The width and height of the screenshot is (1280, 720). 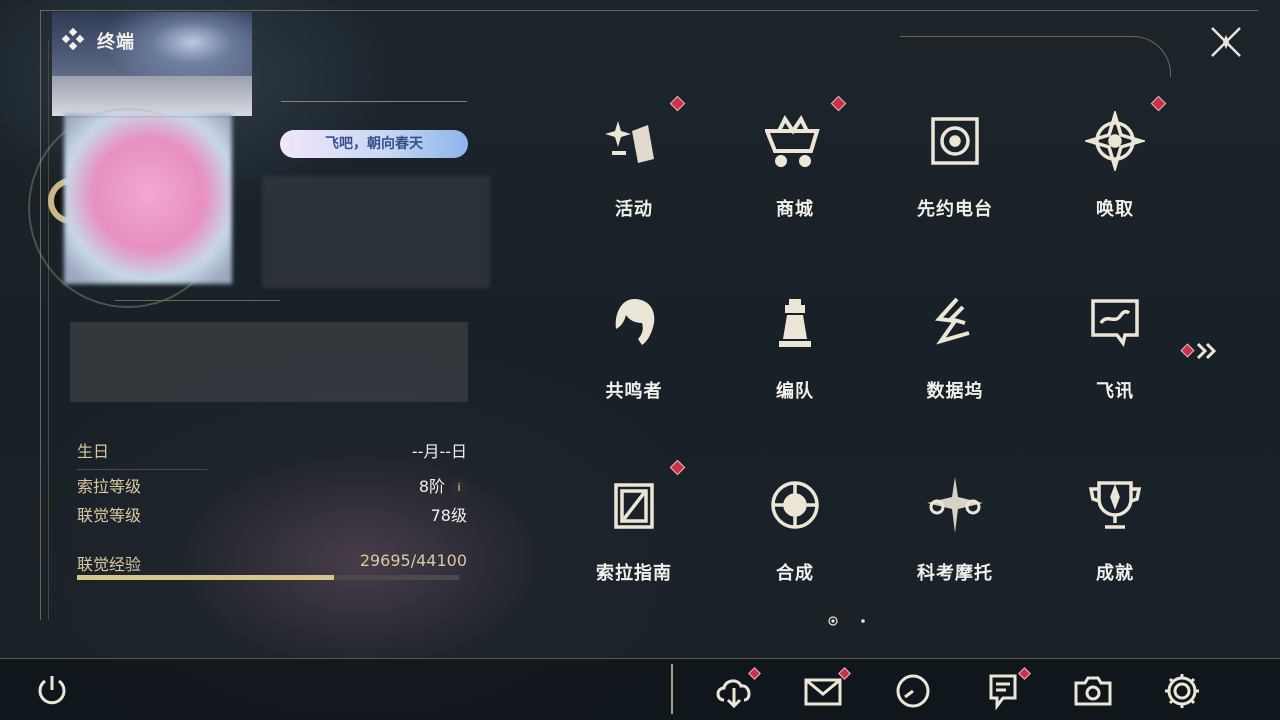 What do you see at coordinates (795, 391) in the screenshot?
I see `menu-item-label: 编队` at bounding box center [795, 391].